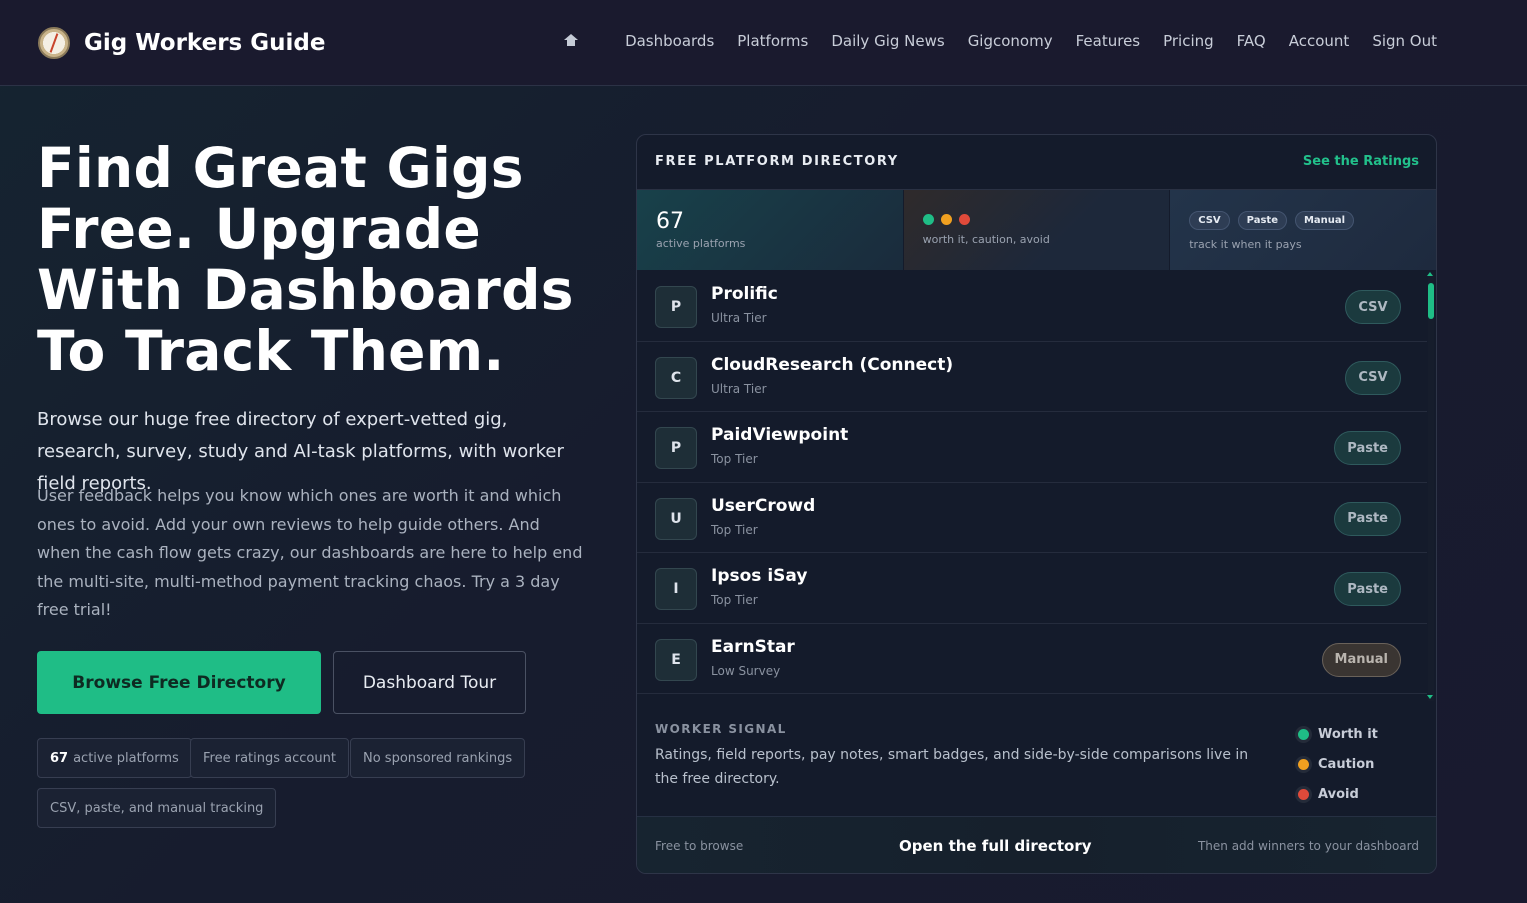 The height and width of the screenshot is (903, 1527). I want to click on platform-name: CloudResearch (Connect), so click(832, 364).